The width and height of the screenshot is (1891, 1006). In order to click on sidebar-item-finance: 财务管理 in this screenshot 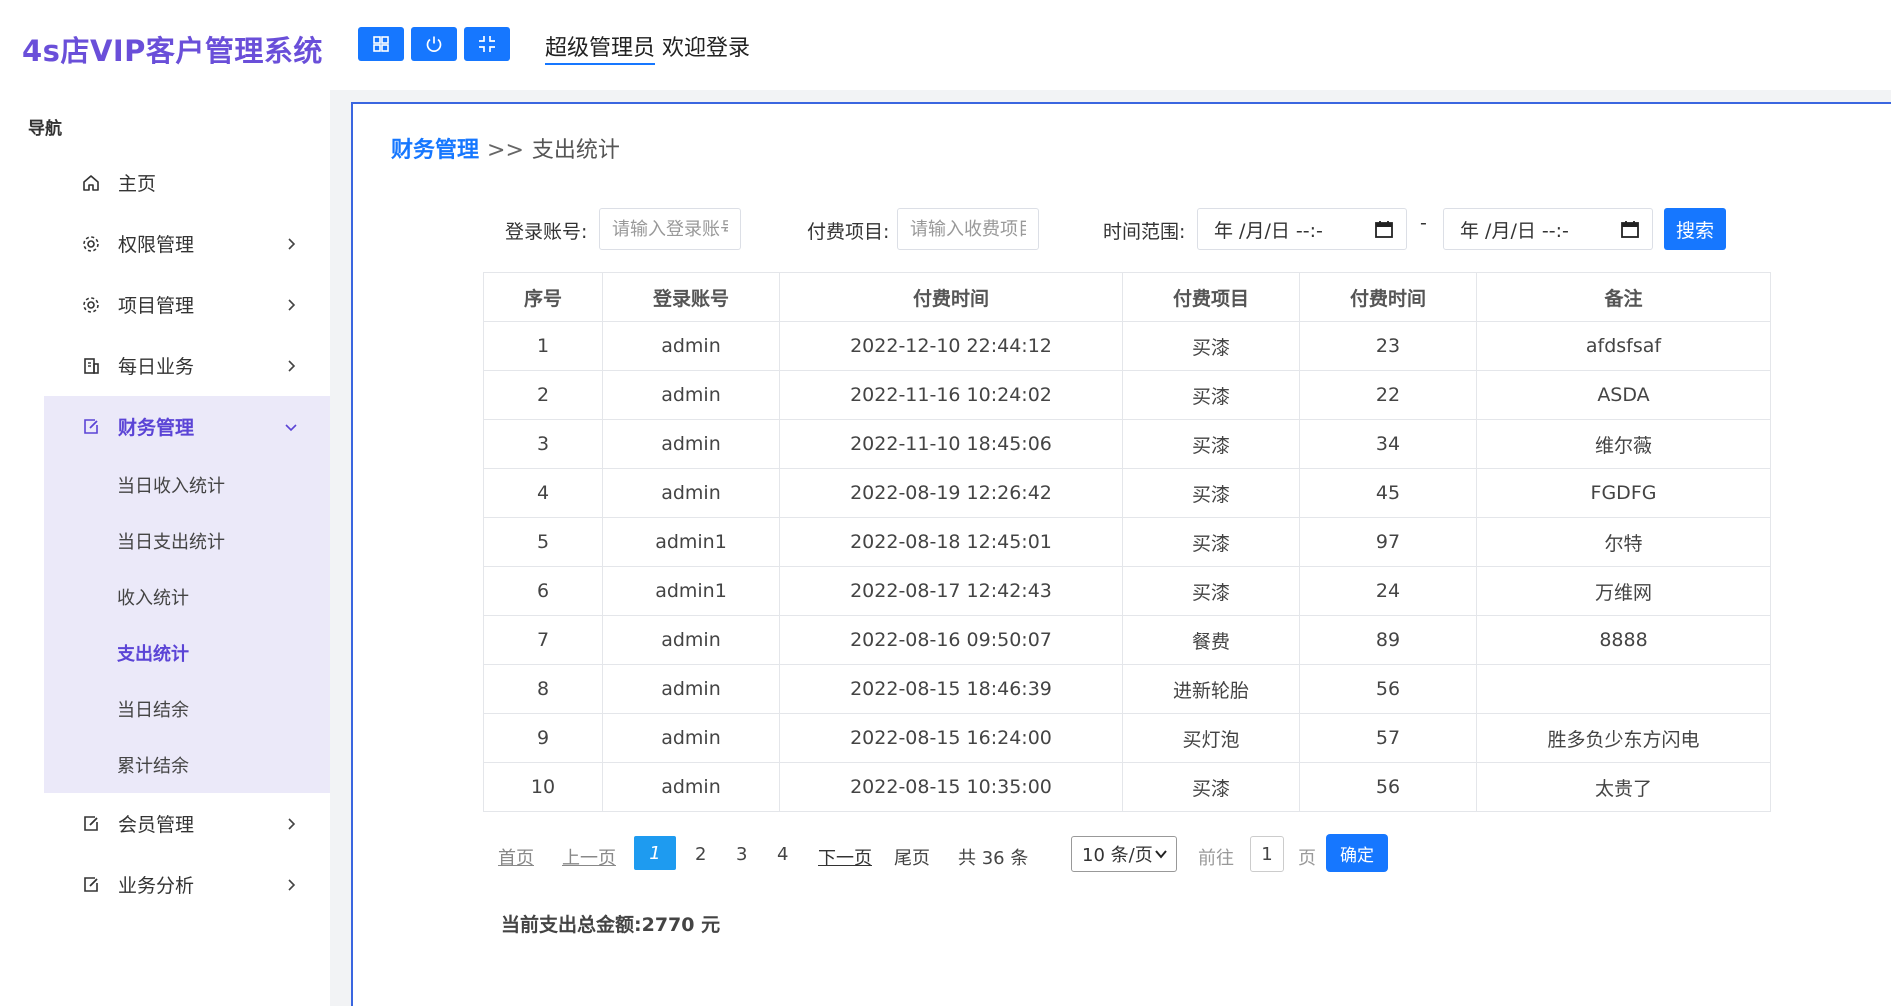, I will do `click(187, 426)`.